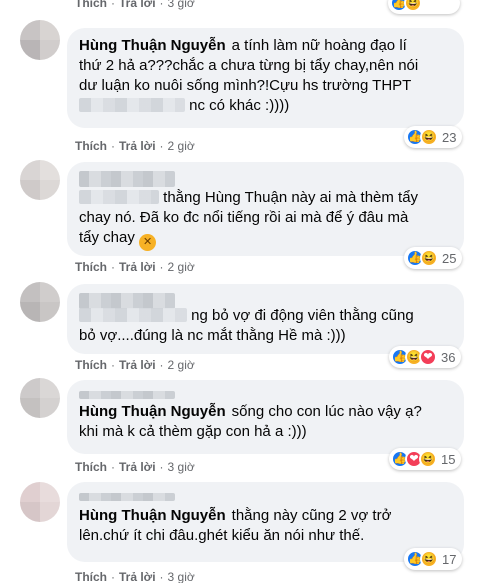 The width and height of the screenshot is (477, 583). I want to click on reaction-summary: 👍 😆 25, so click(433, 258).